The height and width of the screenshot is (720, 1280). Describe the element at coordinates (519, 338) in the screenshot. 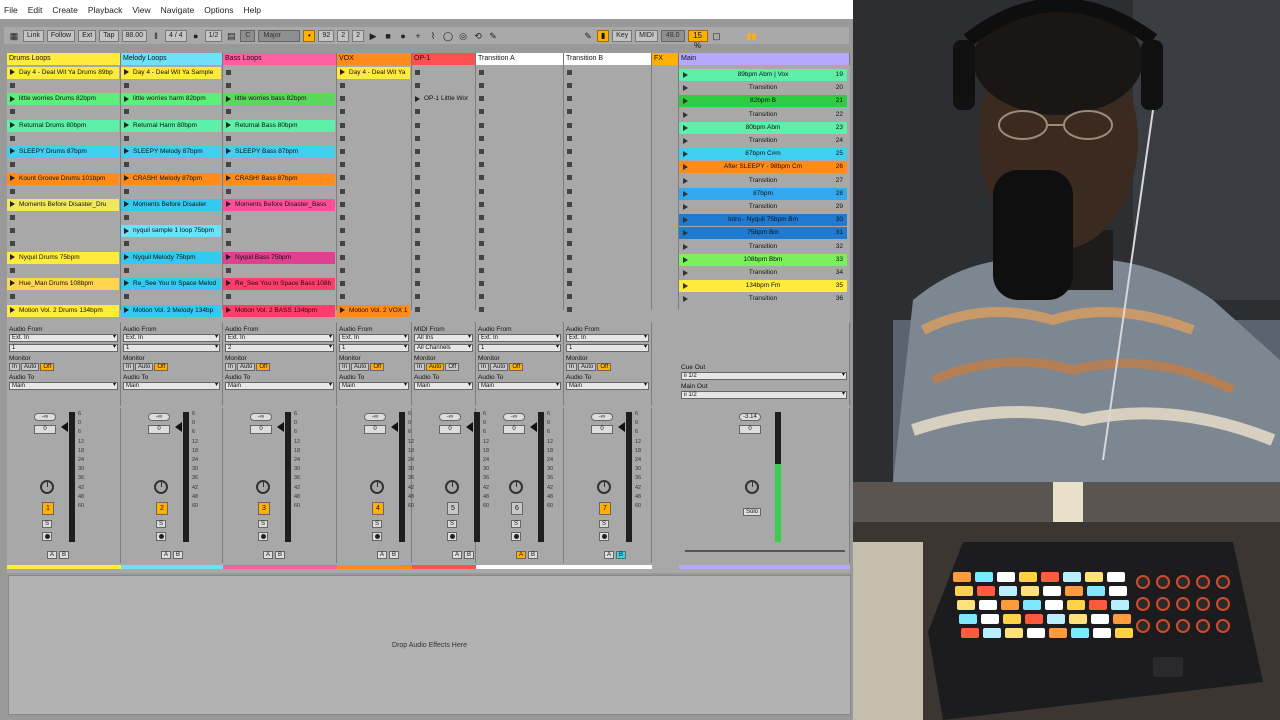

I see `input-source-select: Ext. In` at that location.